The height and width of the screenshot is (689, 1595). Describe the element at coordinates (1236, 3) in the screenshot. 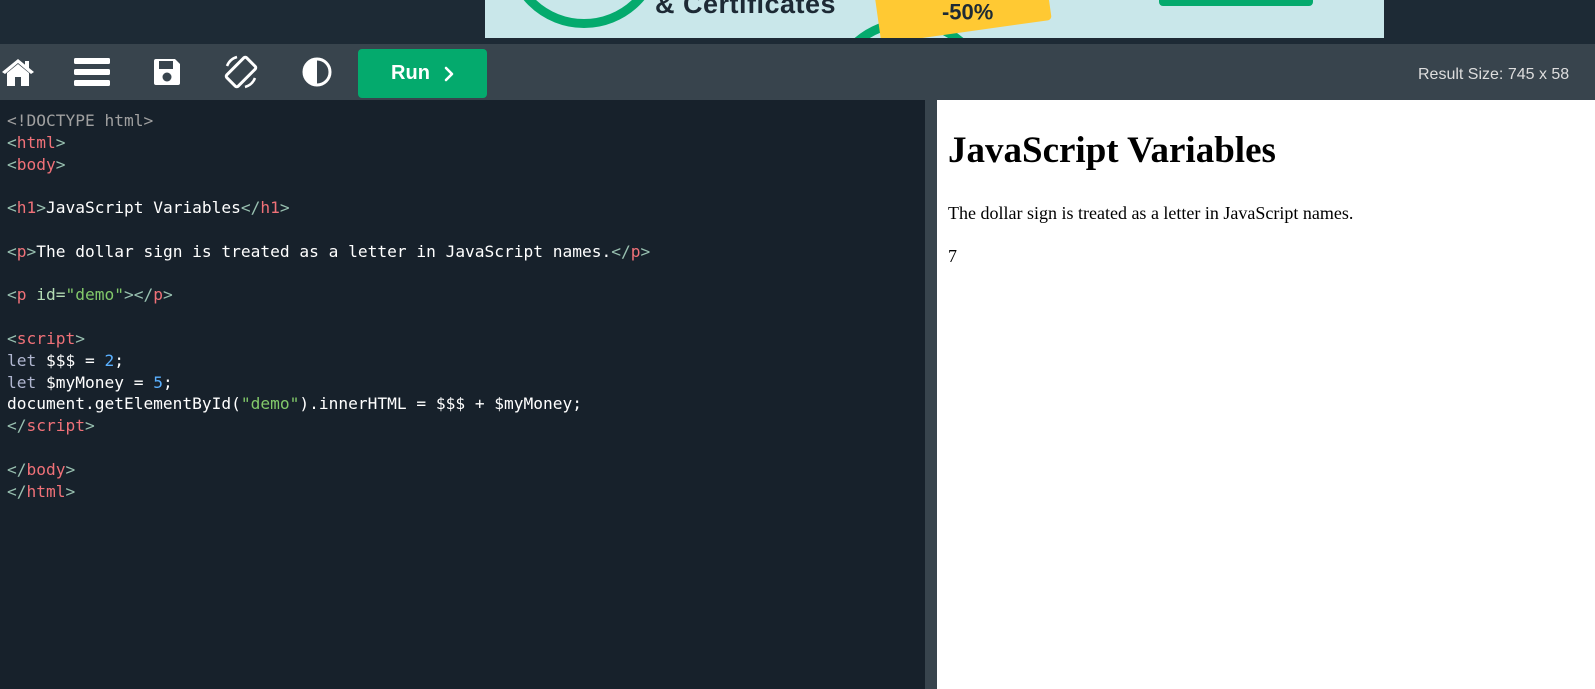

I see `ad-cta-button` at that location.